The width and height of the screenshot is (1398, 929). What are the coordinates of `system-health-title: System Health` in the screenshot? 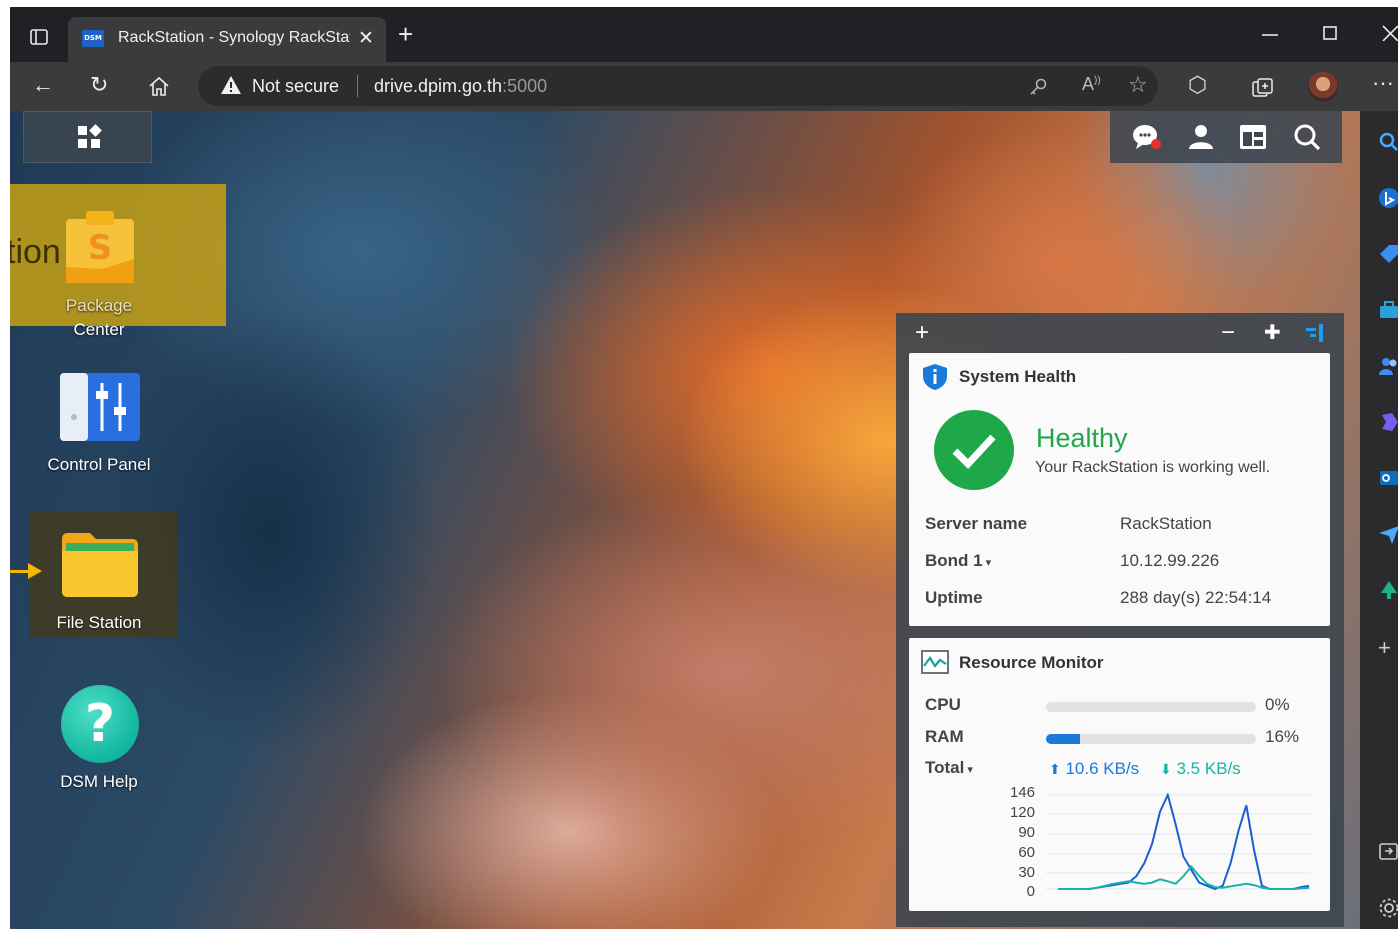 It's located at (1018, 376).